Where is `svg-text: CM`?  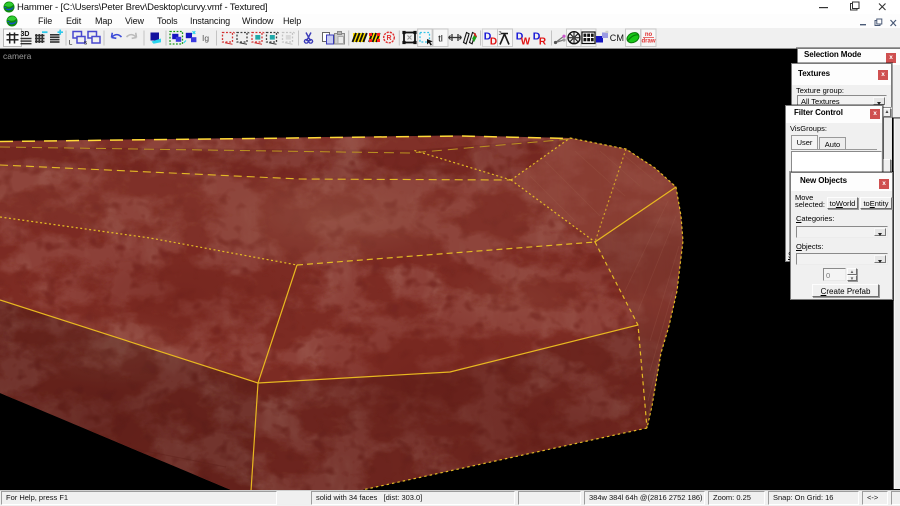
svg-text: CM is located at coordinates (617, 38).